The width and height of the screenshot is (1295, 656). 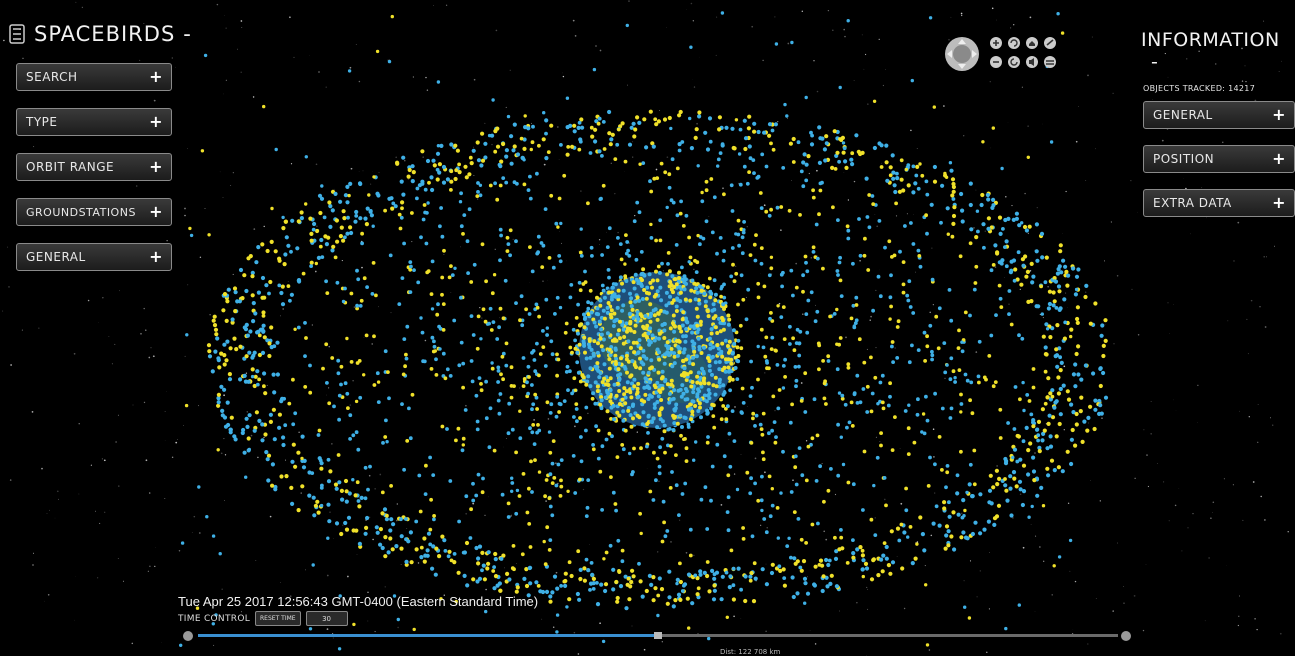 I want to click on info-position-label: POSITION, so click(x=1184, y=159).